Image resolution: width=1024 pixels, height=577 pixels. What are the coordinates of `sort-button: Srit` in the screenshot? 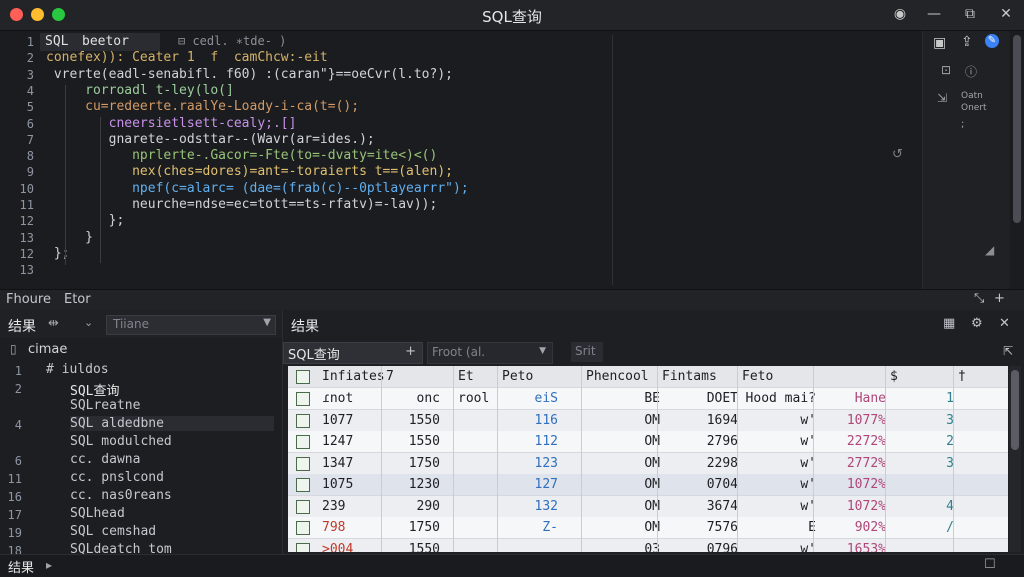 It's located at (587, 352).